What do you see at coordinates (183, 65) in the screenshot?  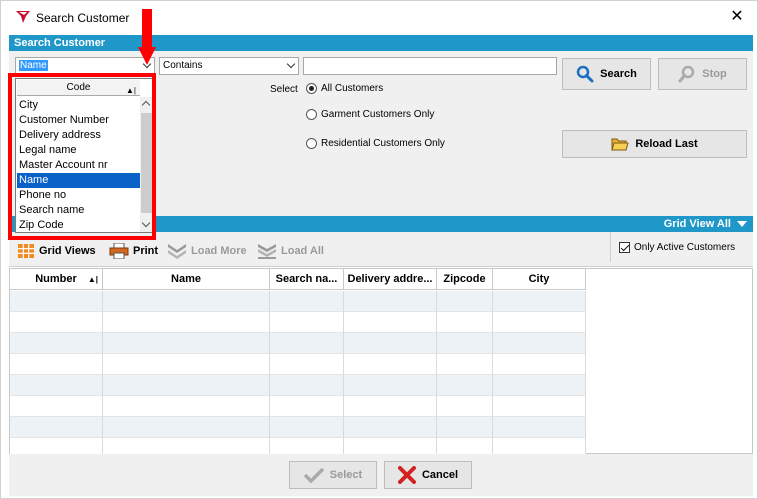 I see `search-operator-value: Contains` at bounding box center [183, 65].